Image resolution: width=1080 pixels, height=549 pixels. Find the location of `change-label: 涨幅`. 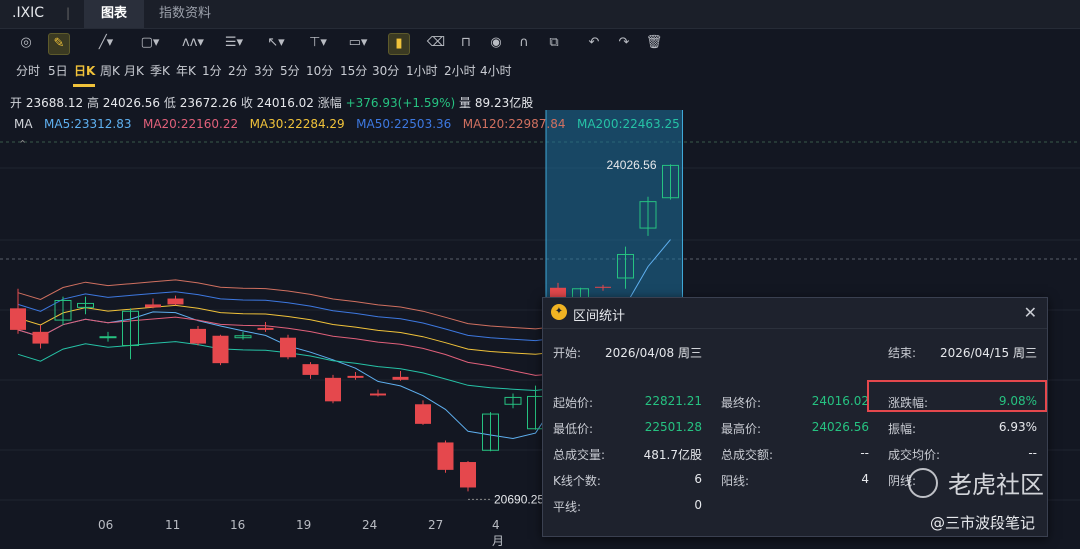

change-label: 涨幅 is located at coordinates (329, 103).